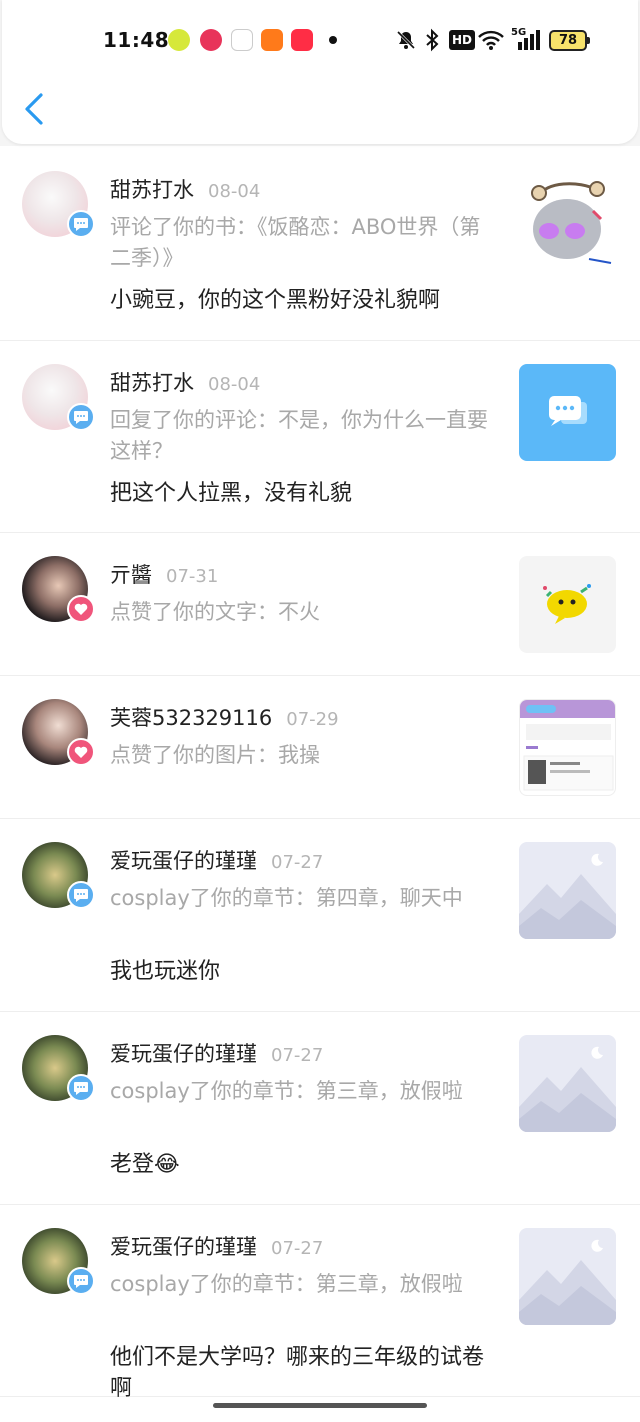  I want to click on date: 07-31, so click(192, 576).